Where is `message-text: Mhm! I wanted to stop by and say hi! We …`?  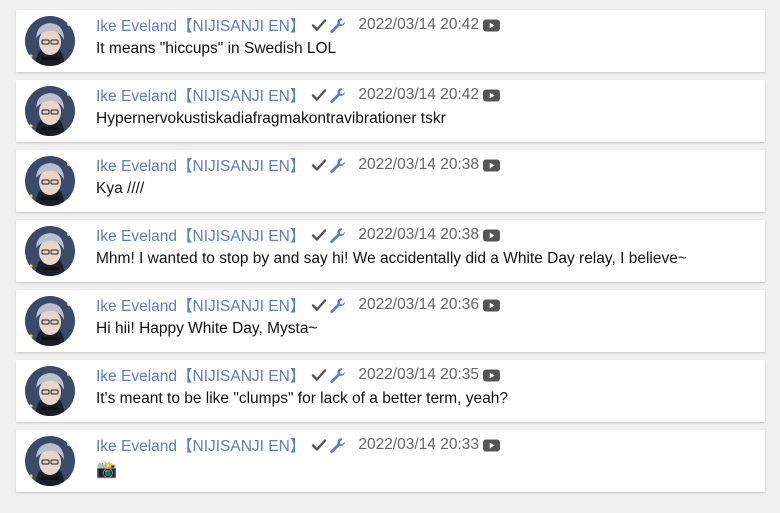 message-text: Mhm! I wanted to stop by and say hi! We … is located at coordinates (391, 258).